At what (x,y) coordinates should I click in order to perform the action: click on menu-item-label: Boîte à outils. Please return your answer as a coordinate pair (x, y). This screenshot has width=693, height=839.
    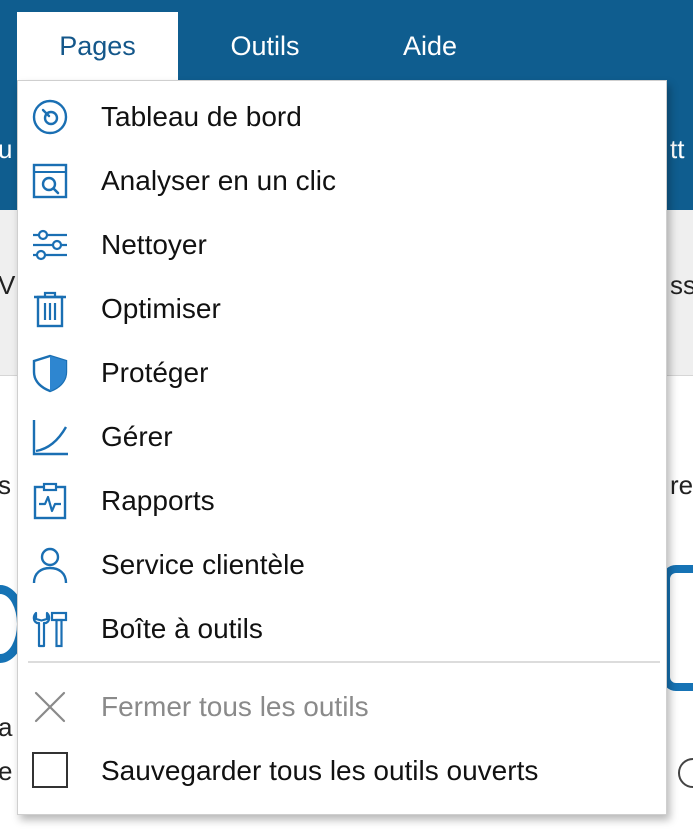
    Looking at the image, I should click on (182, 628).